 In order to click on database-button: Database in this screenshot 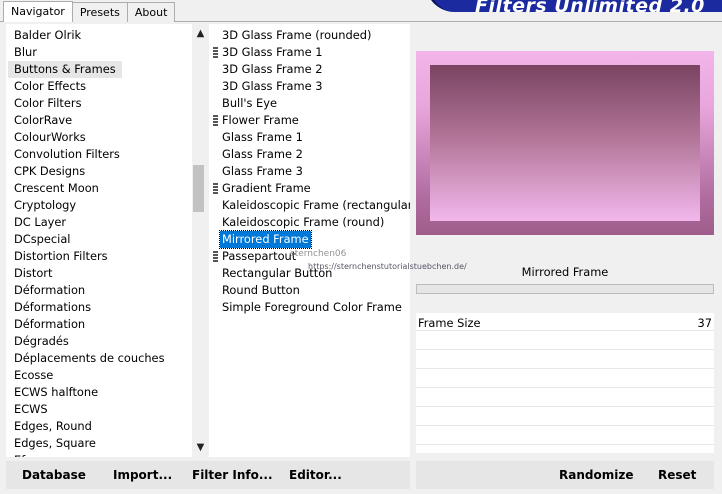, I will do `click(54, 475)`.